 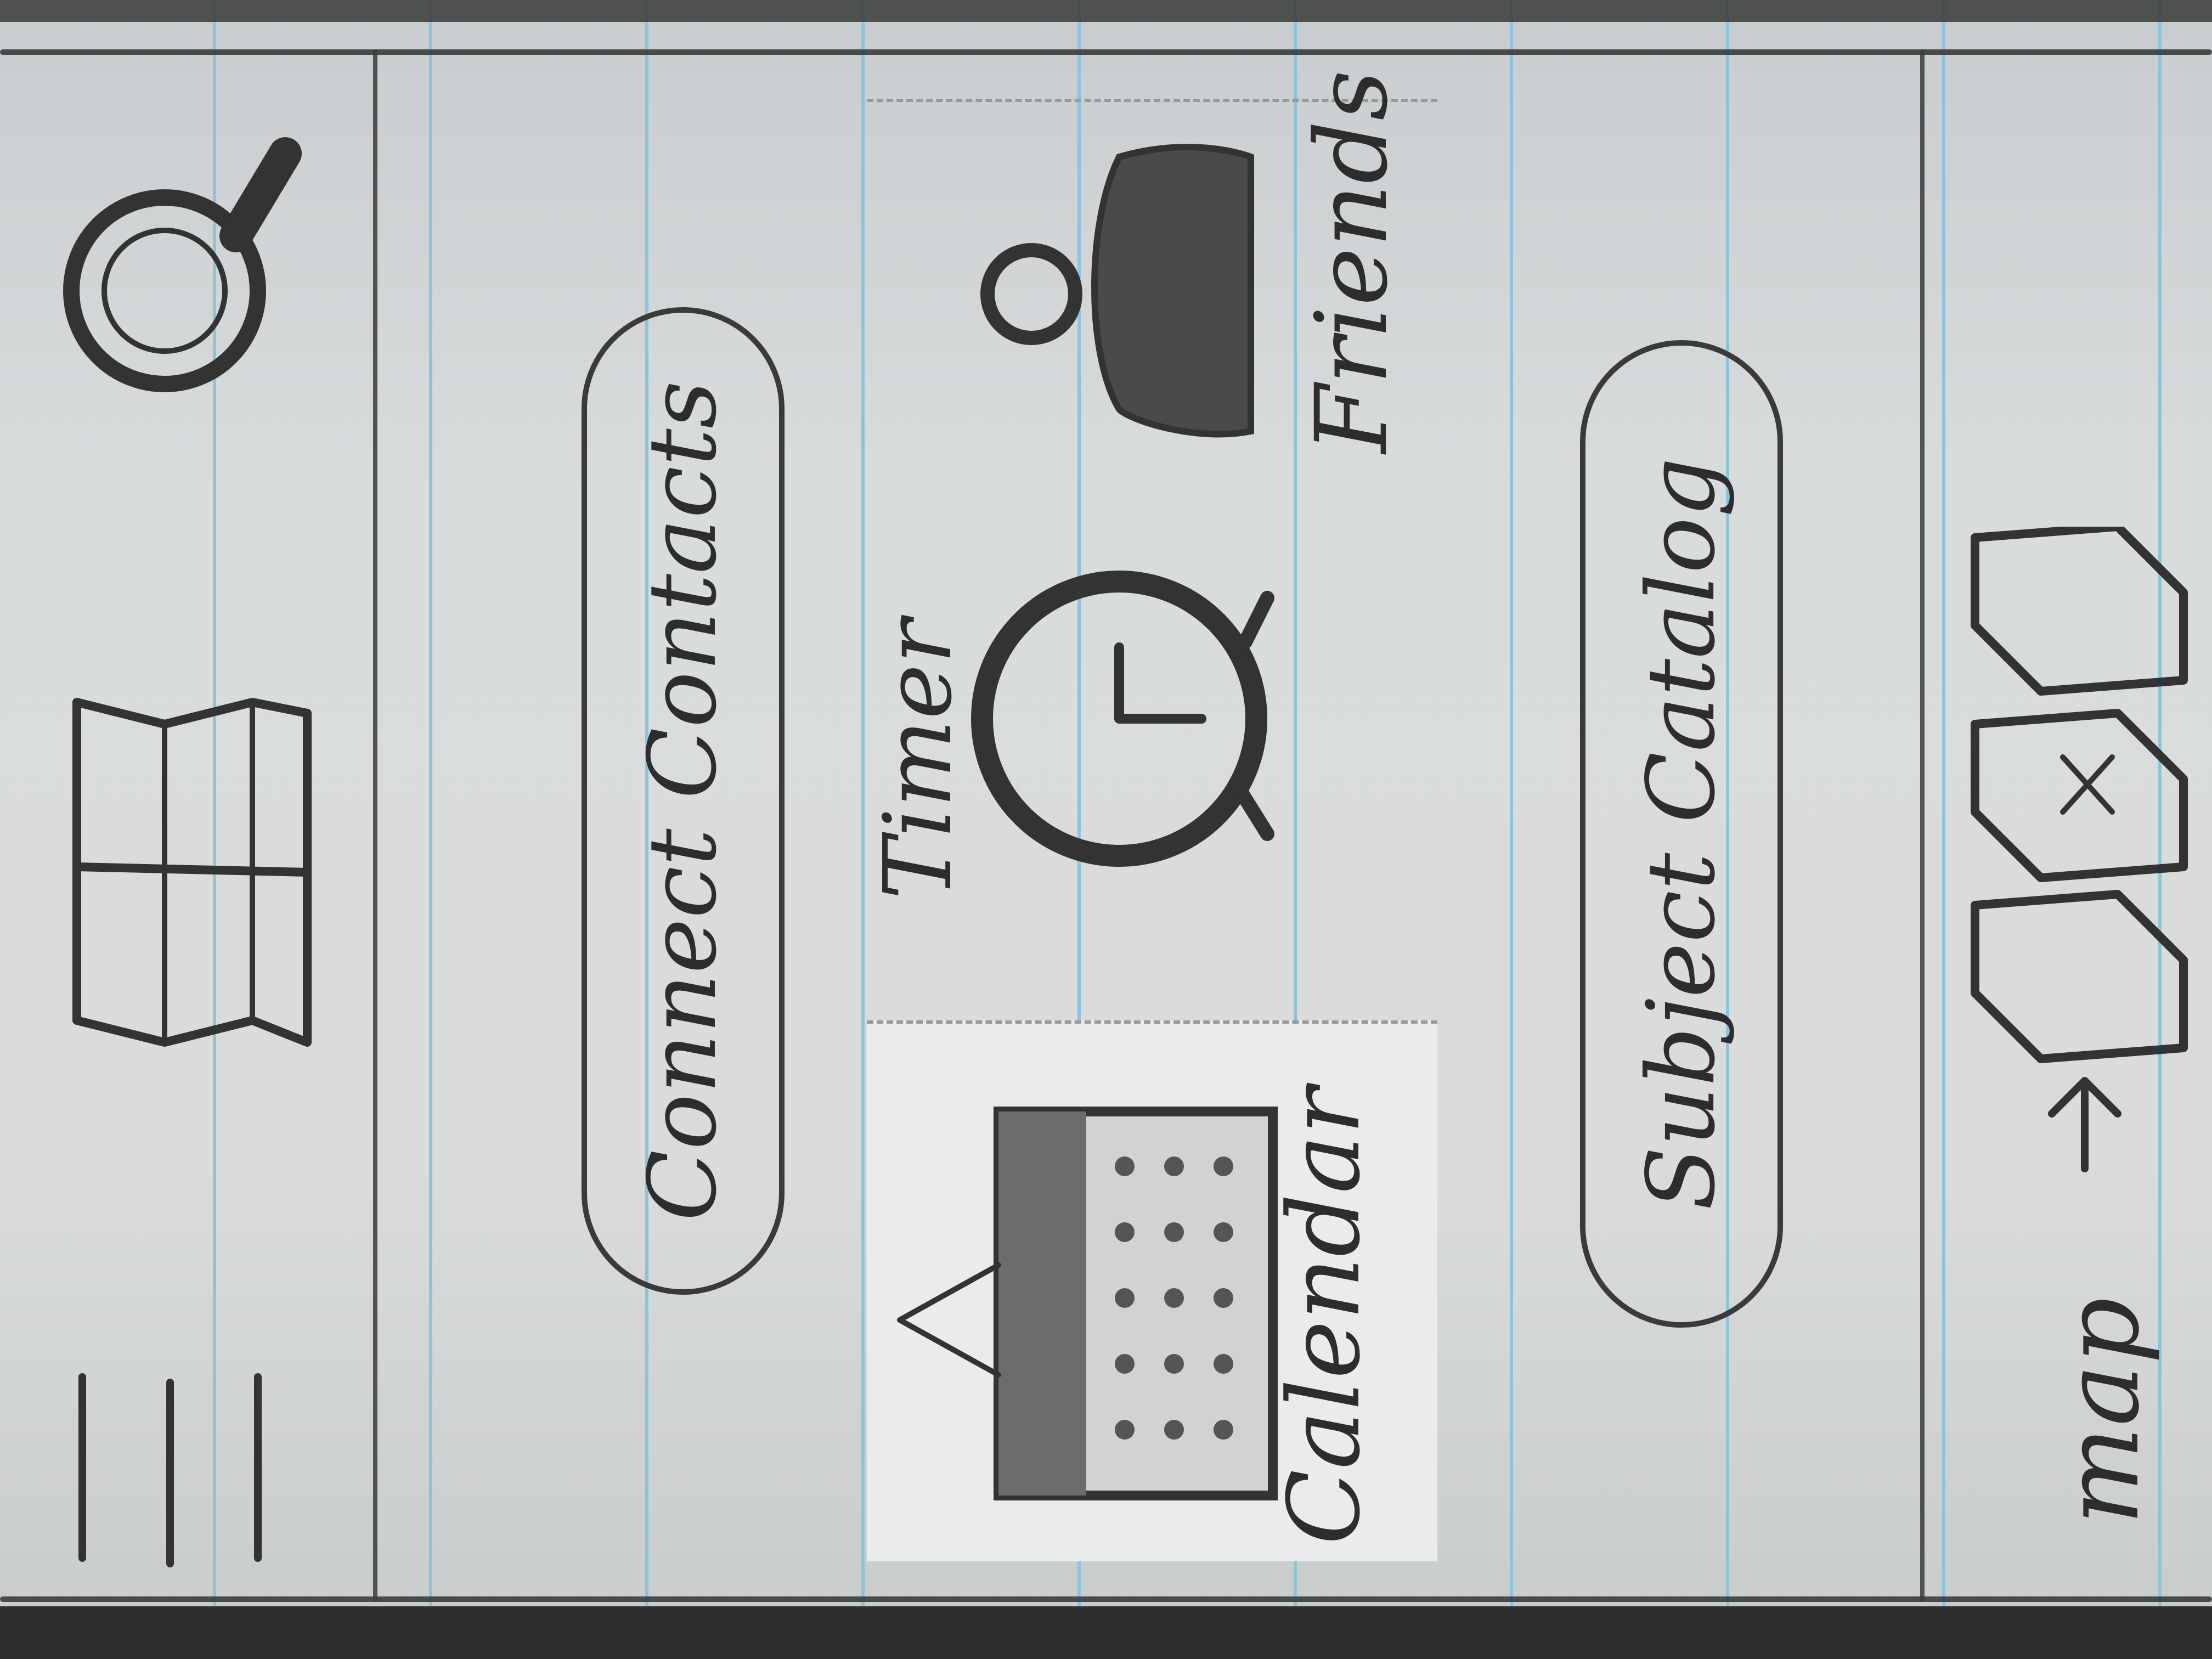 I want to click on subject-catalog-label: Subject Catalog, so click(x=1682, y=834).